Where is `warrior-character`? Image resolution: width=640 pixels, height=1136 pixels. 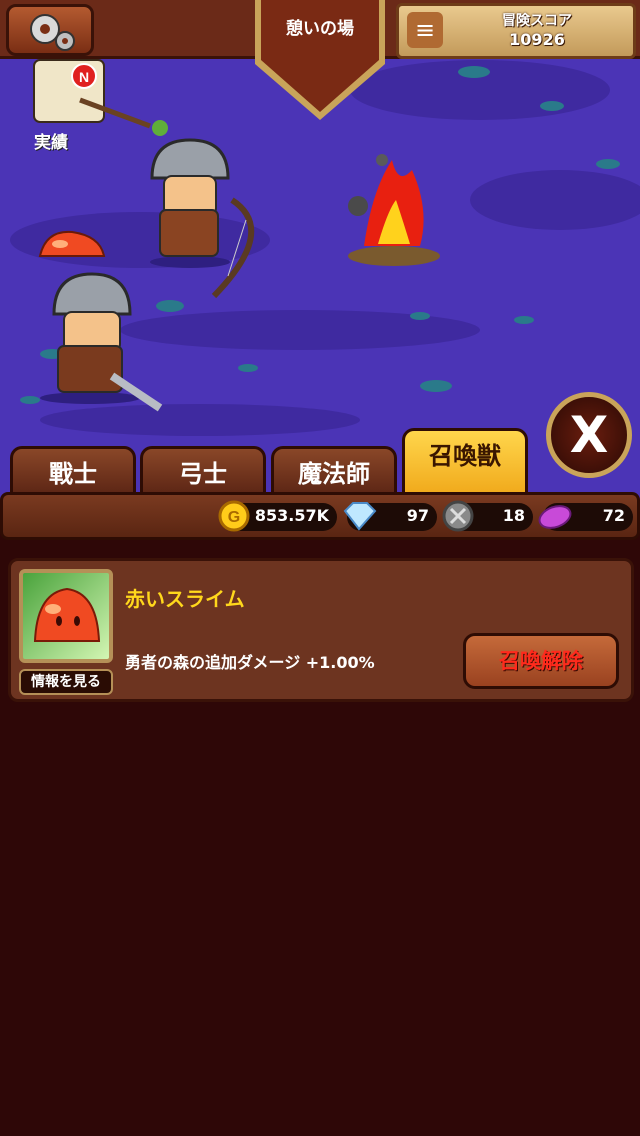
warrior-character is located at coordinates (101, 342).